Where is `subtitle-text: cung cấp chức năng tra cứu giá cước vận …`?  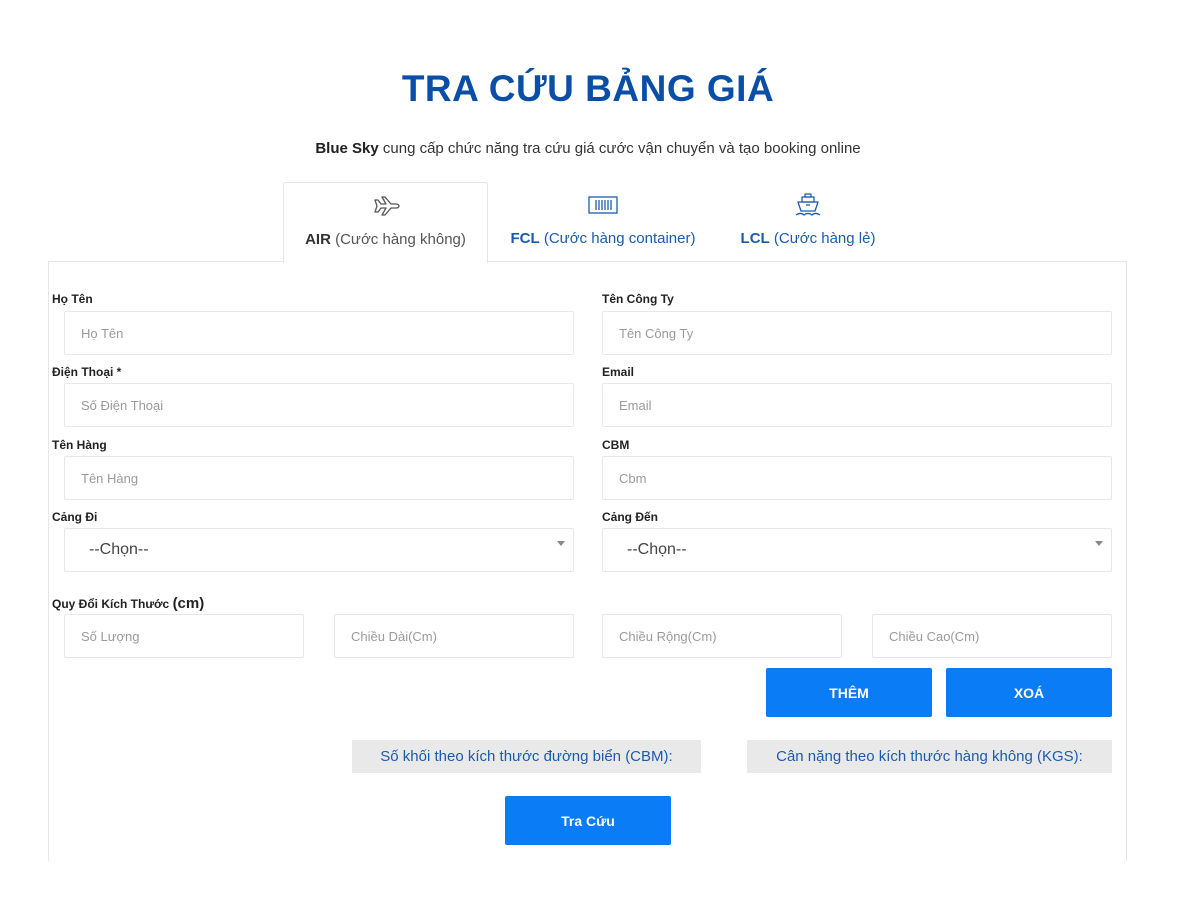
subtitle-text: cung cấp chức năng tra cứu giá cước vận … is located at coordinates (619, 148).